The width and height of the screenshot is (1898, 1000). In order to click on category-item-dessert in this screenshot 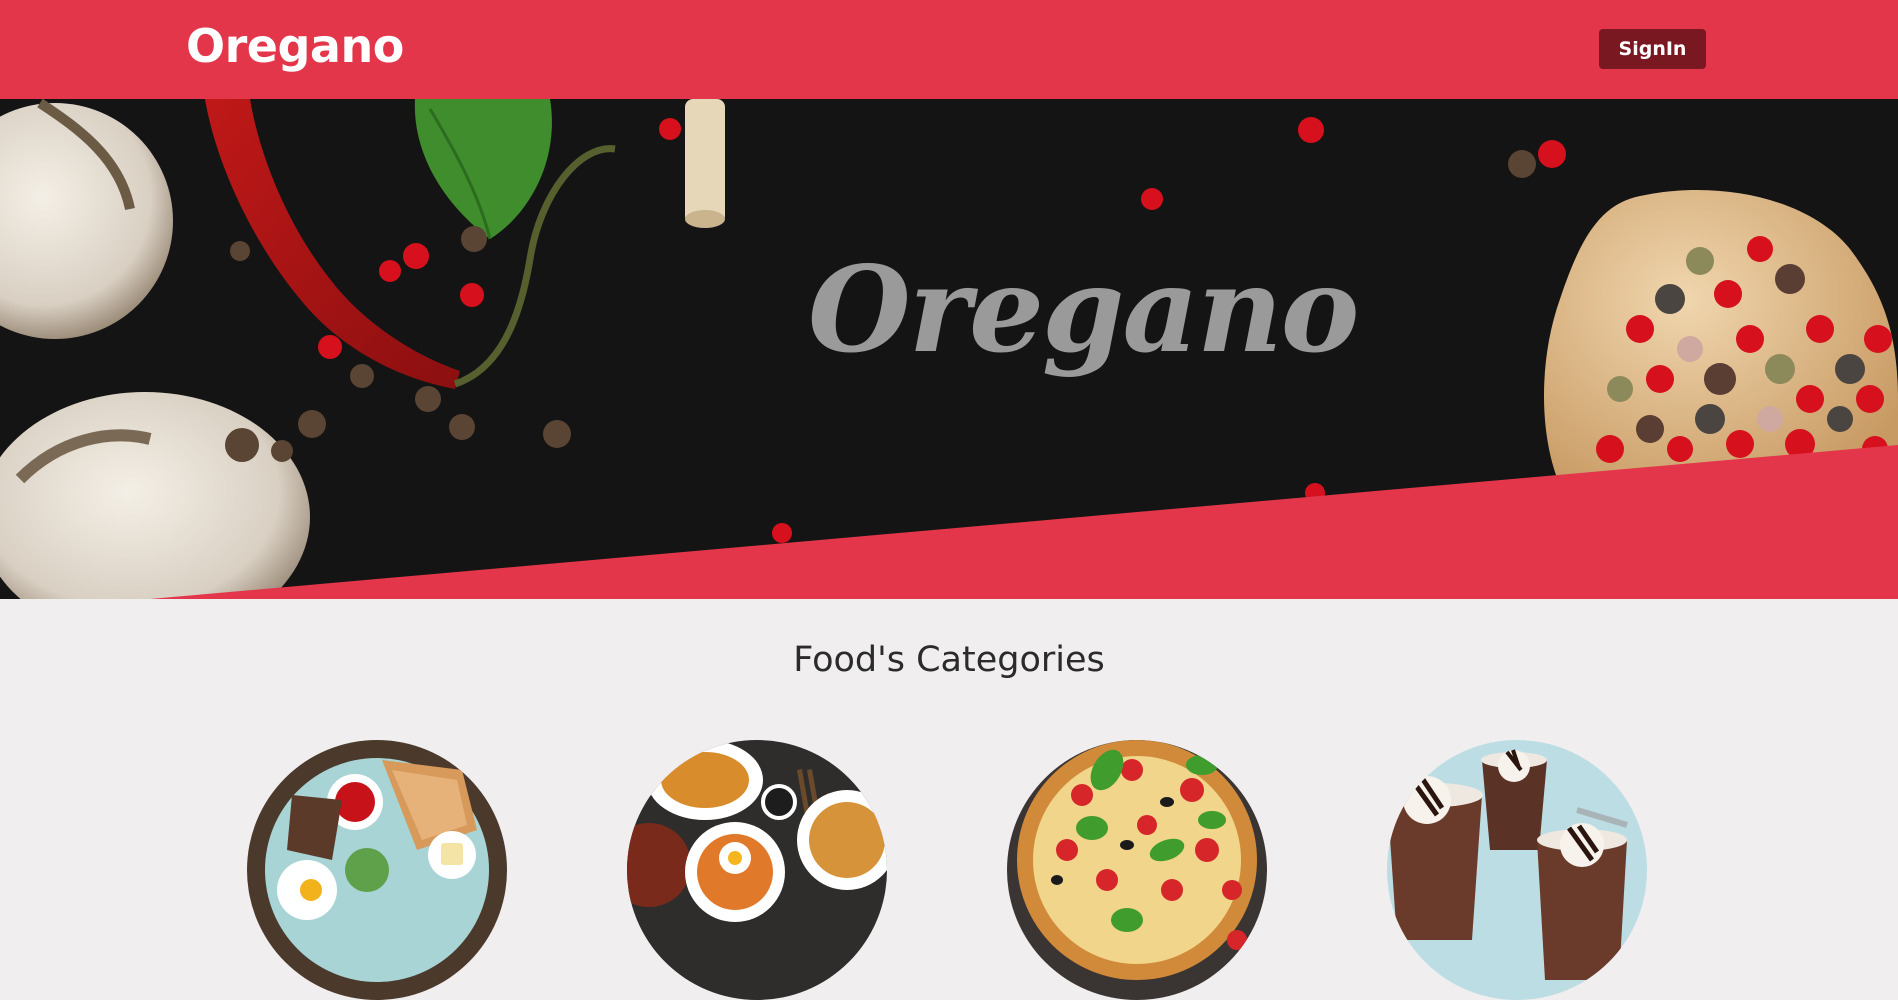, I will do `click(1517, 870)`.